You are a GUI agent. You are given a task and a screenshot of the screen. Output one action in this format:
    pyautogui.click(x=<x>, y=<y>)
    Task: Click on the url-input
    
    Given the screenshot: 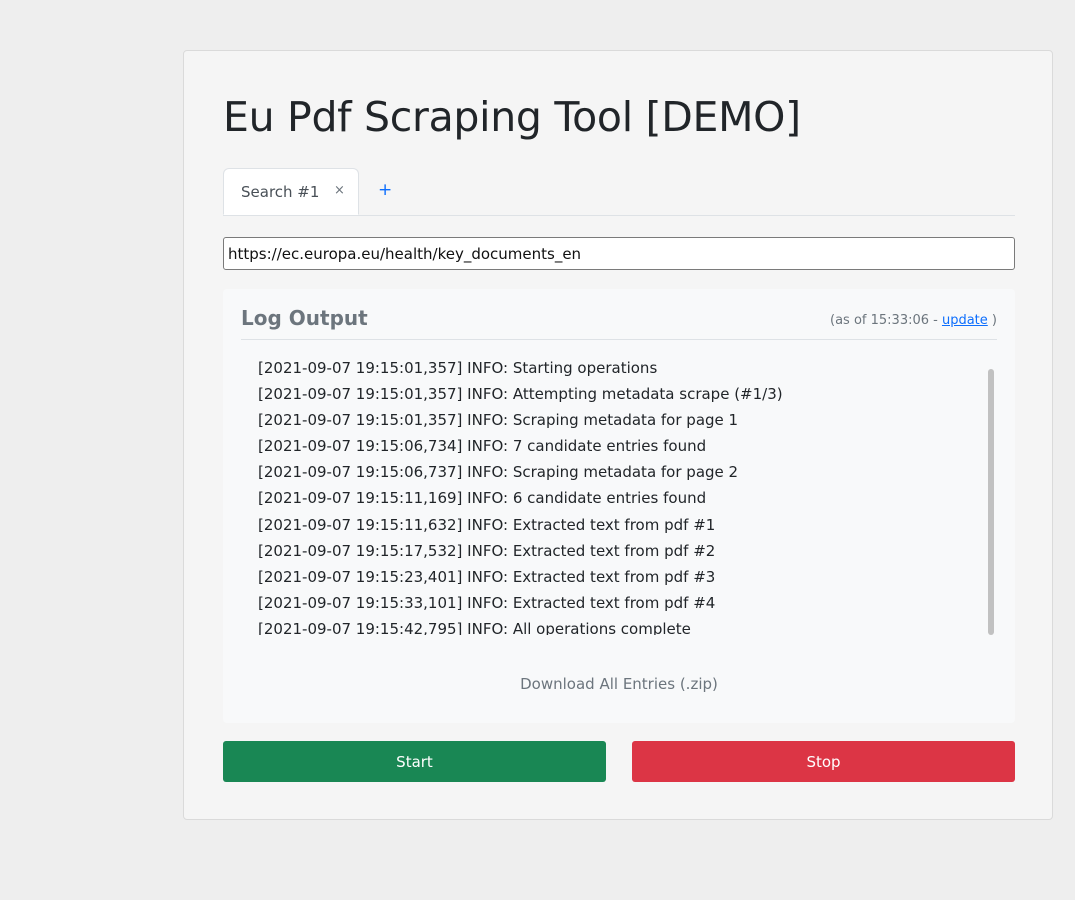 What is the action you would take?
    pyautogui.click(x=619, y=253)
    